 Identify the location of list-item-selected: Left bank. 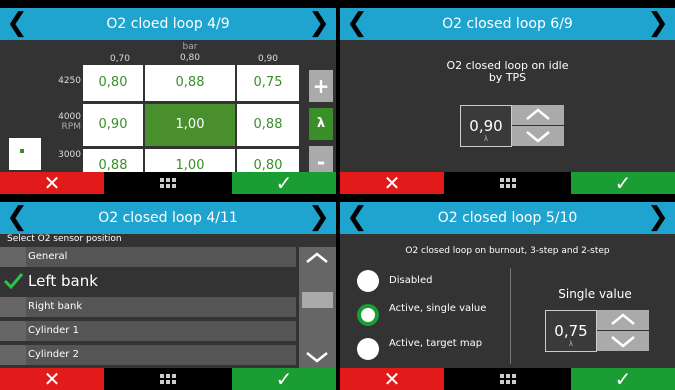
(148, 281).